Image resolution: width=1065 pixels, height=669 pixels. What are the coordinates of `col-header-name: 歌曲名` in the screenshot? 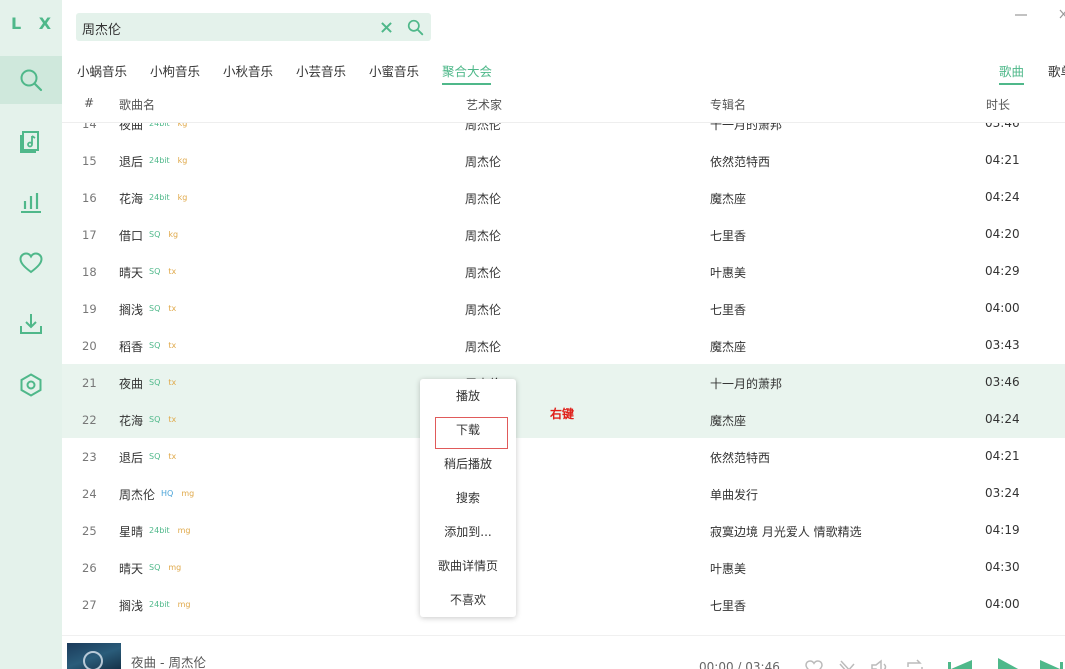 It's located at (137, 105).